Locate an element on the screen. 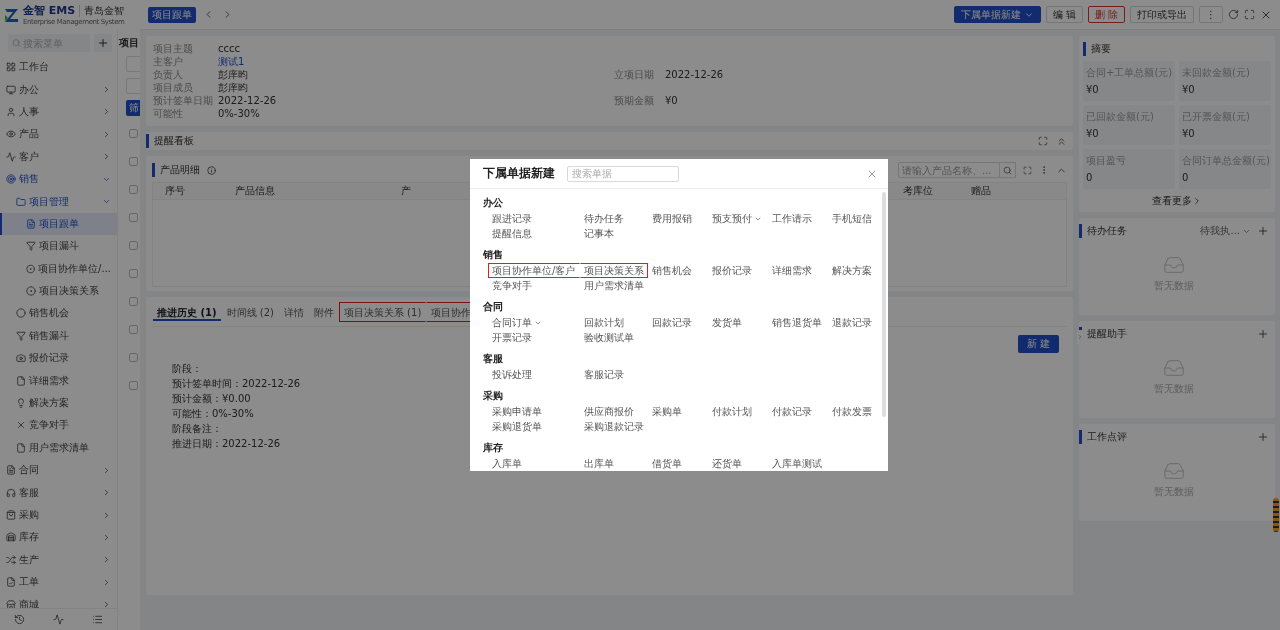  document-type-item: 发货单 is located at coordinates (738, 322).